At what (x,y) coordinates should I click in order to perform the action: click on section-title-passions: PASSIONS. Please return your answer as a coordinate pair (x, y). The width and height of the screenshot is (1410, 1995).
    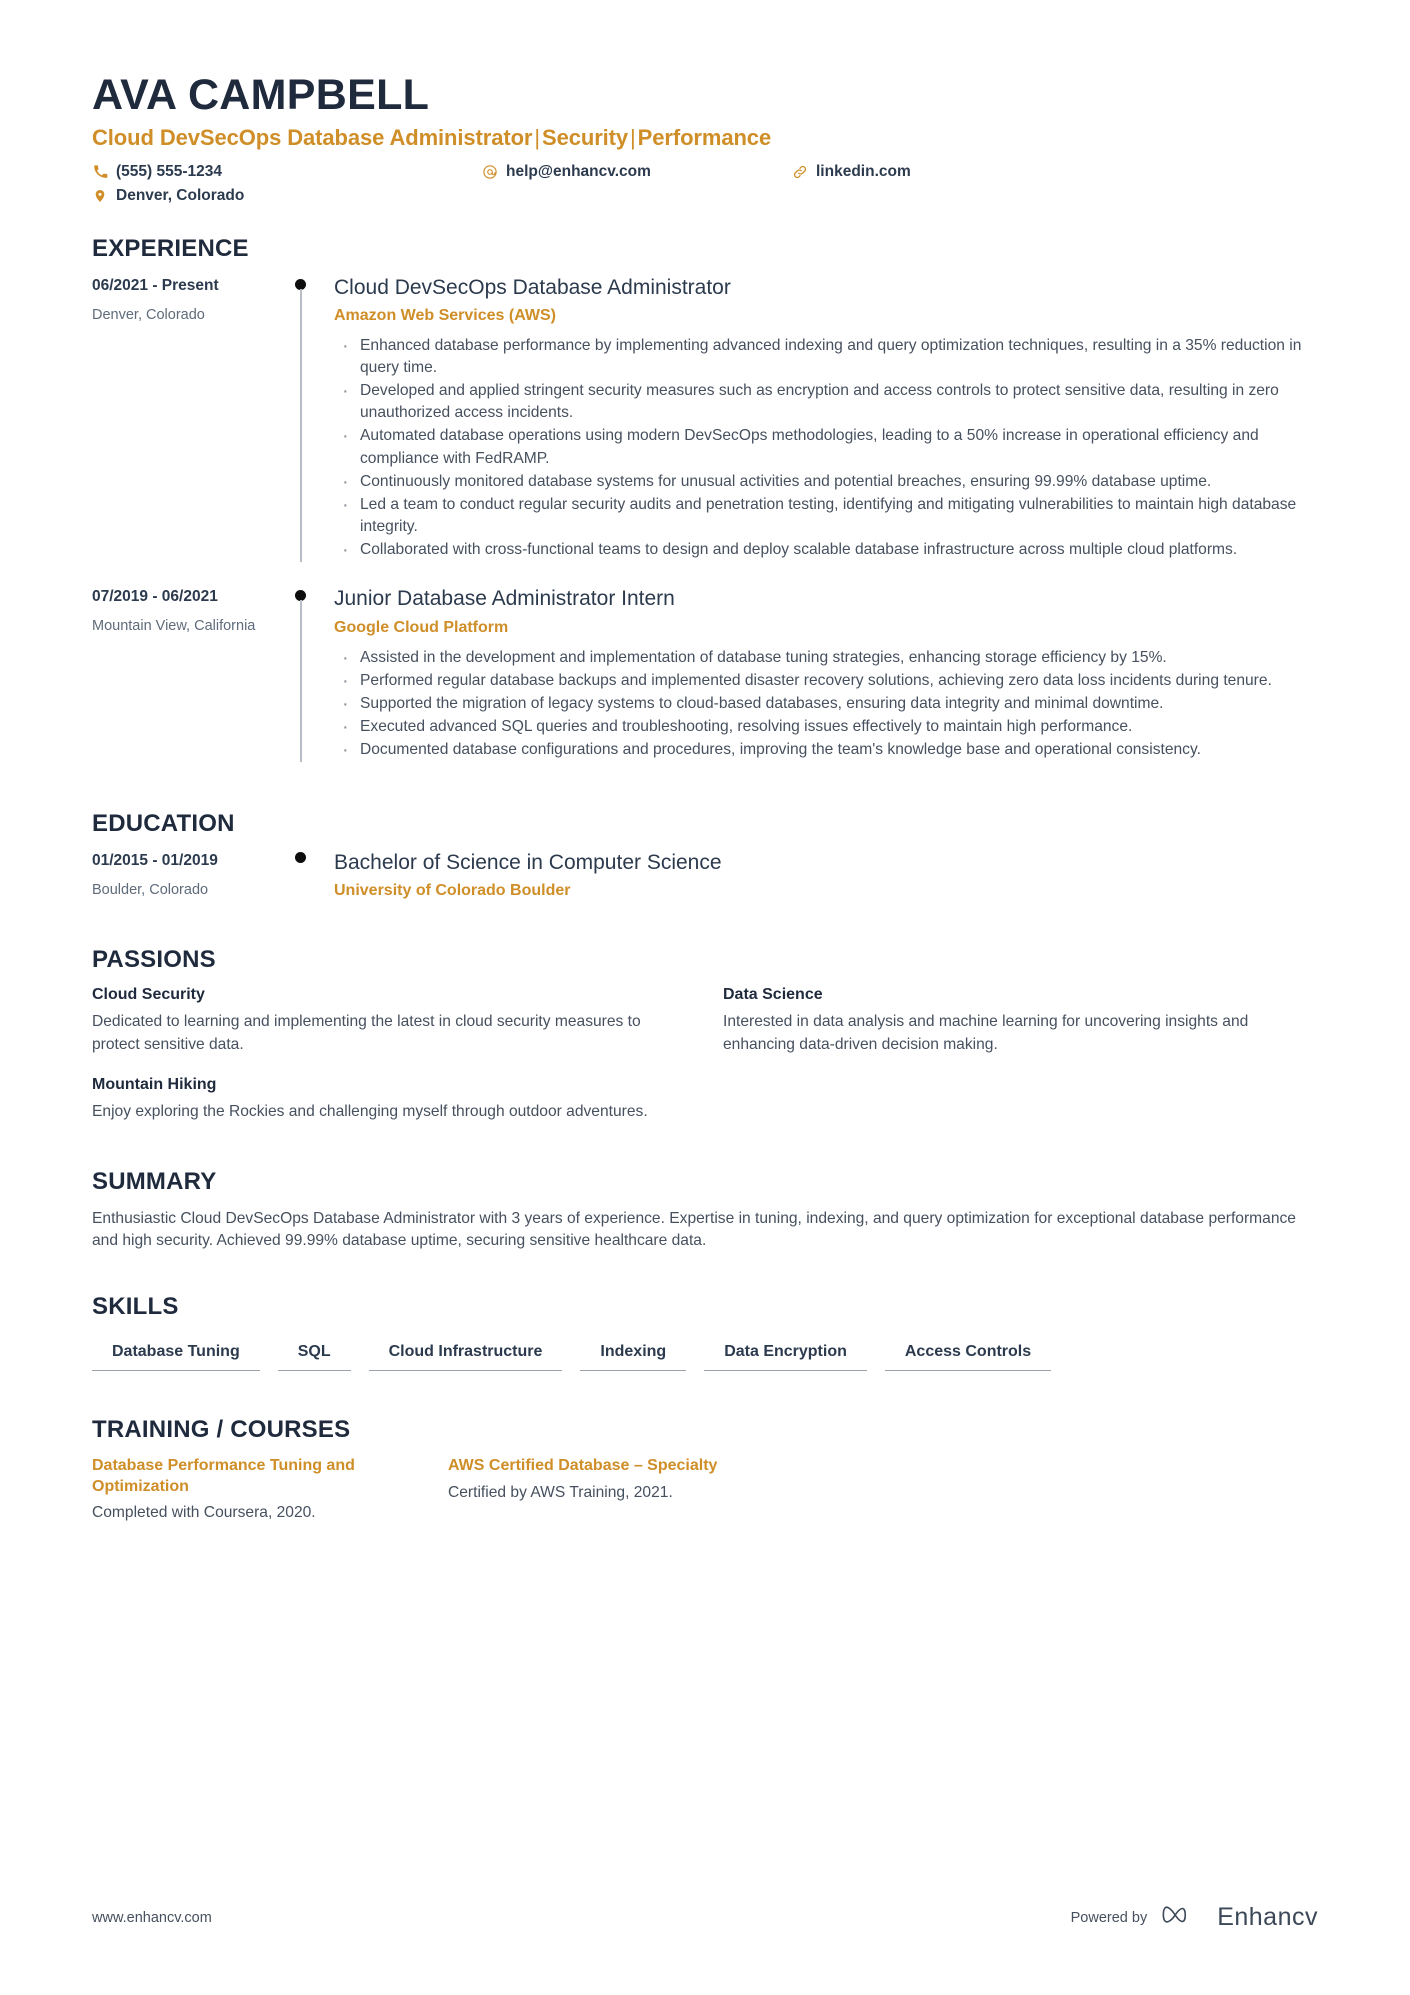
    Looking at the image, I should click on (154, 960).